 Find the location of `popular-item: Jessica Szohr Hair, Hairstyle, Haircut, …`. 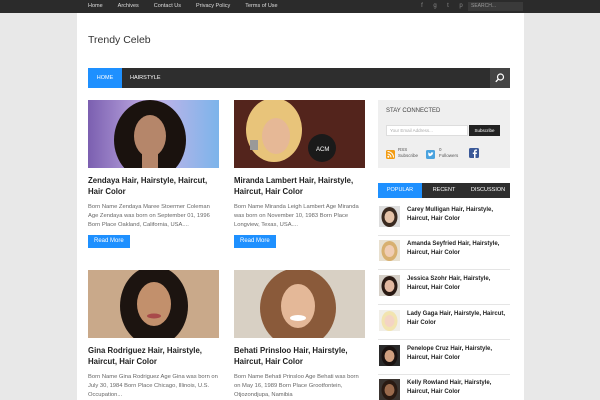

popular-item: Jessica Szohr Hair, Hairstyle, Haircut, … is located at coordinates (444, 288).